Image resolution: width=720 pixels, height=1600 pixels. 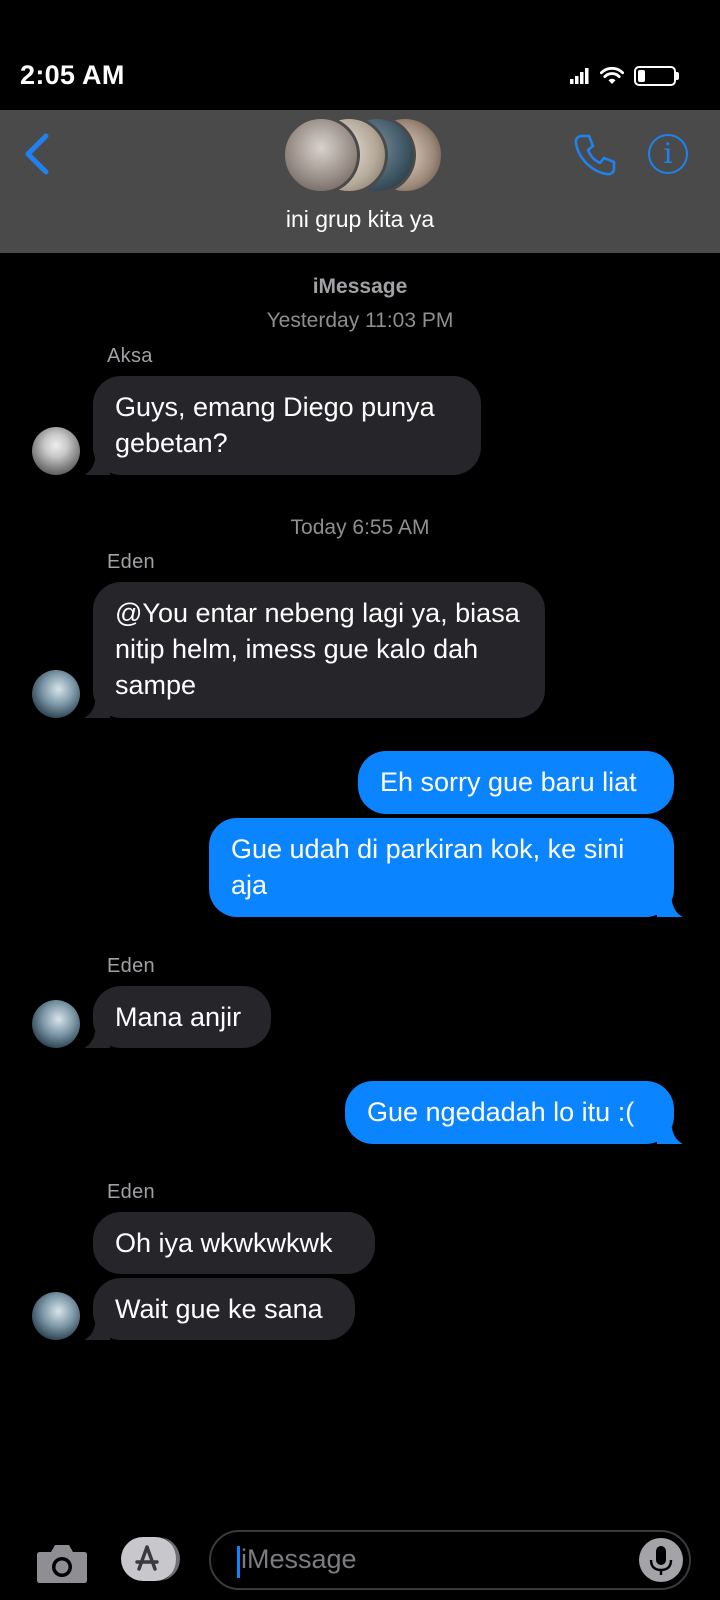 I want to click on incoming-message: Mana anjir, so click(x=177, y=1017).